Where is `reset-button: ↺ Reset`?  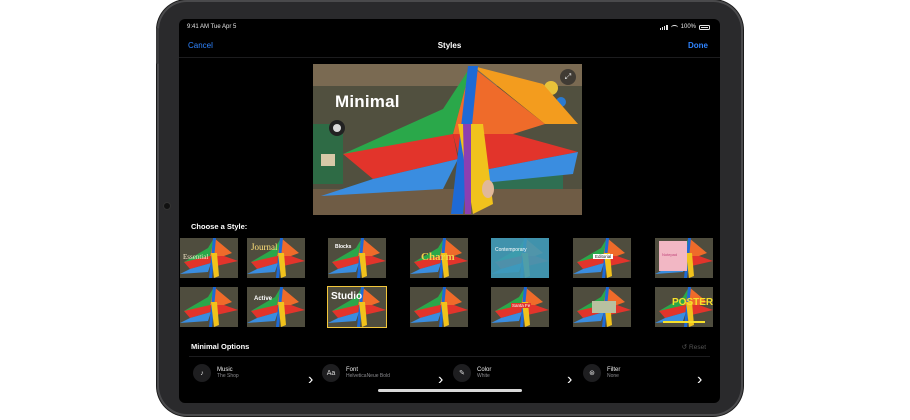 reset-button: ↺ Reset is located at coordinates (694, 347).